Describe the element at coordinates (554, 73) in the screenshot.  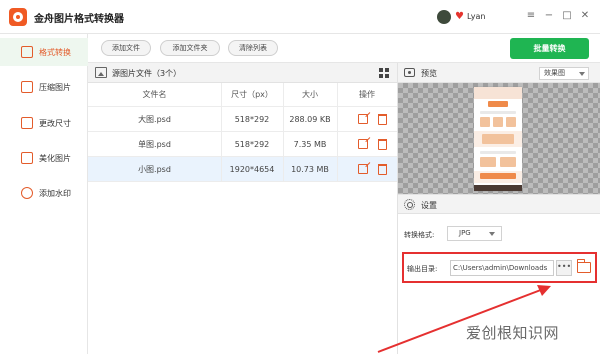
I see `preview-mode-value: 效果图` at that location.